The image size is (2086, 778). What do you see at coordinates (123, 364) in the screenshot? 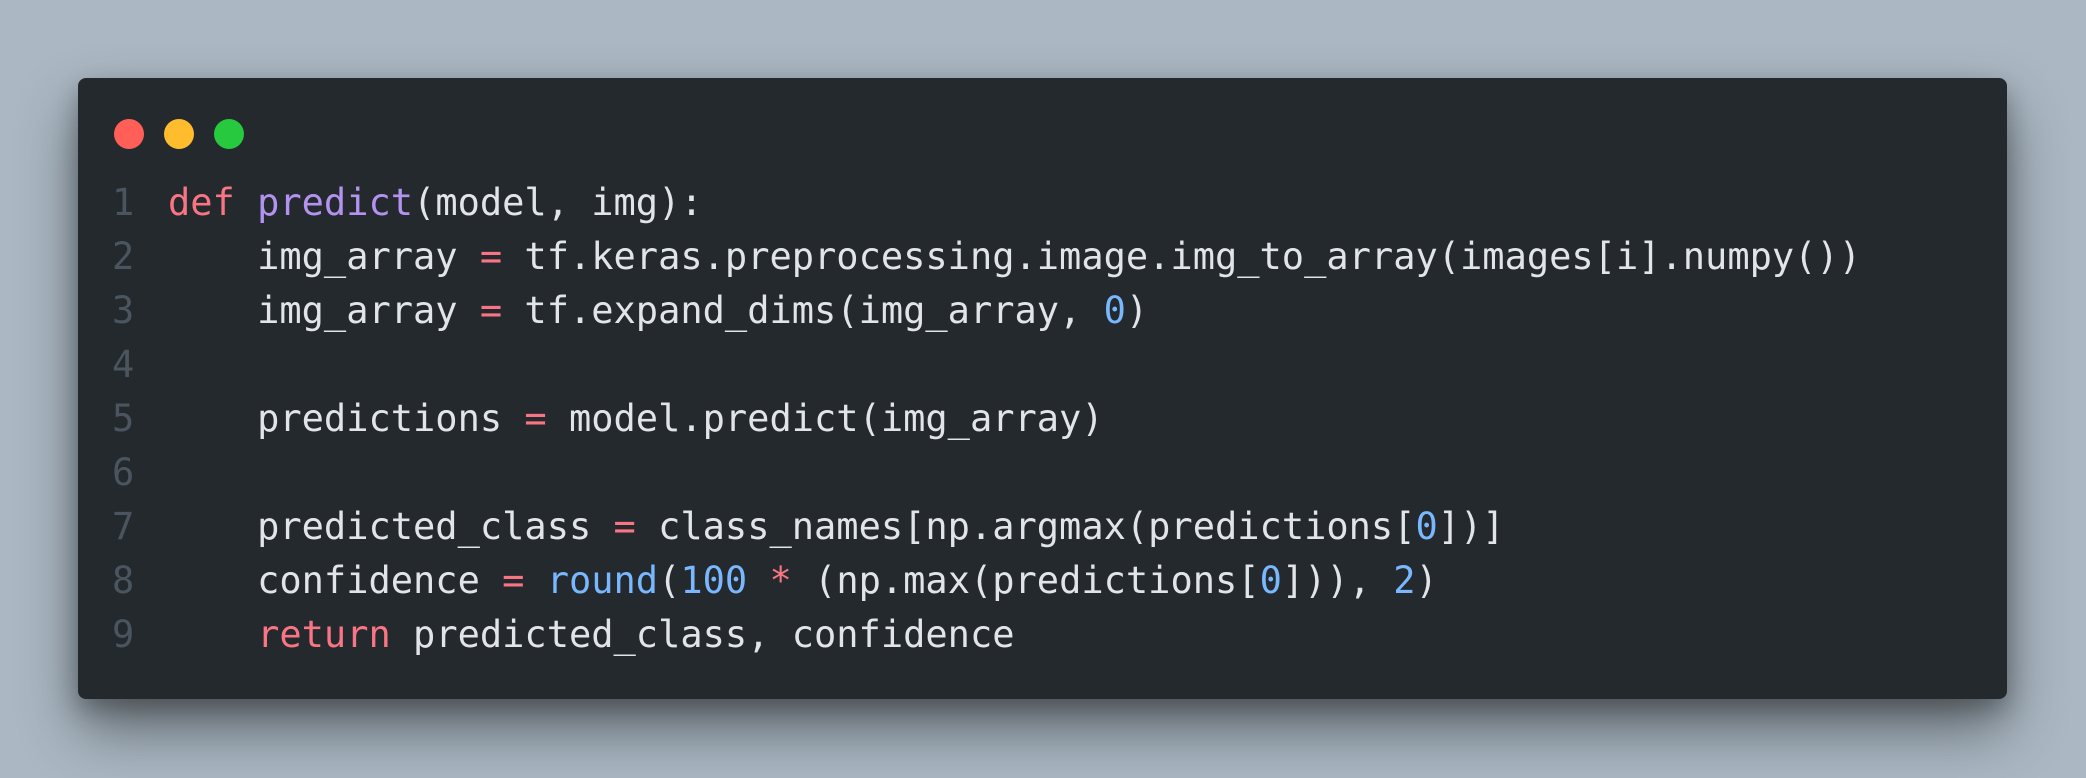
I see `line-number: 4` at bounding box center [123, 364].